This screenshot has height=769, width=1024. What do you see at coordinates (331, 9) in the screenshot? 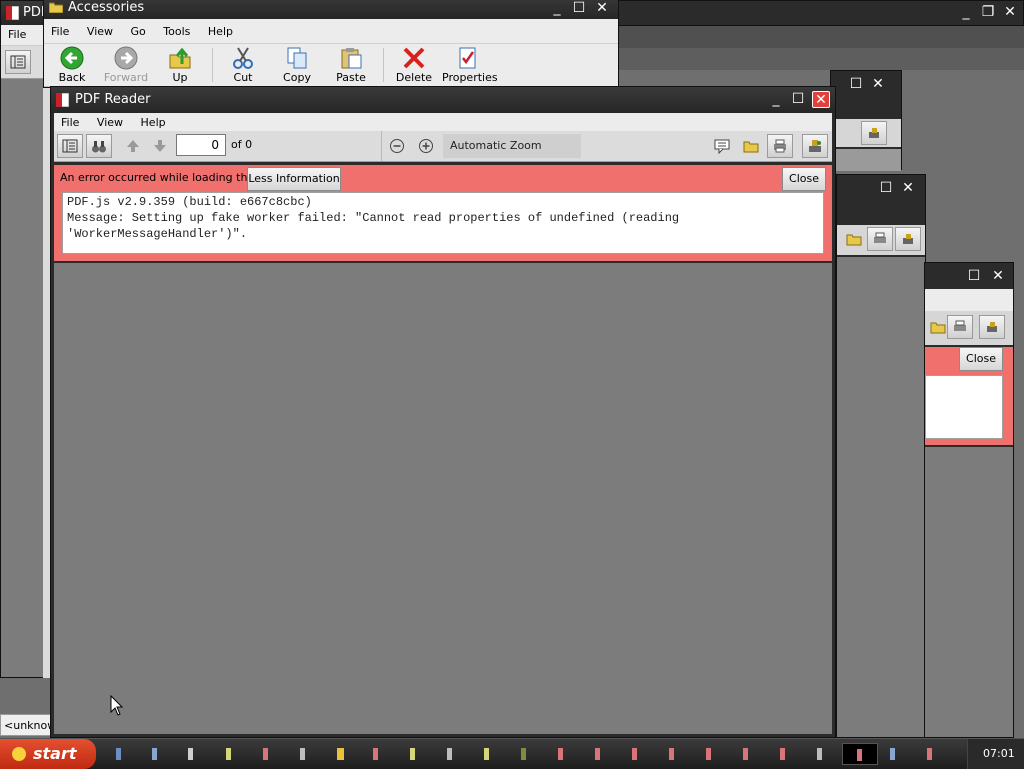
I see `titlebar: Accessories _ ☐ ✕` at bounding box center [331, 9].